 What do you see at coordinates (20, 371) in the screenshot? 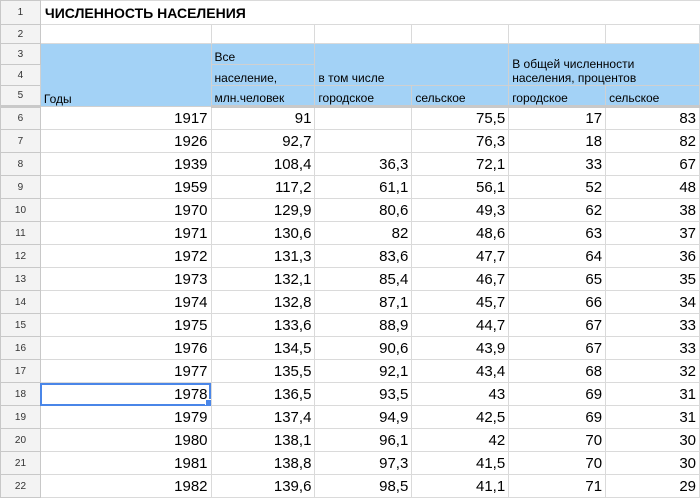
I see `row-number: 17` at bounding box center [20, 371].